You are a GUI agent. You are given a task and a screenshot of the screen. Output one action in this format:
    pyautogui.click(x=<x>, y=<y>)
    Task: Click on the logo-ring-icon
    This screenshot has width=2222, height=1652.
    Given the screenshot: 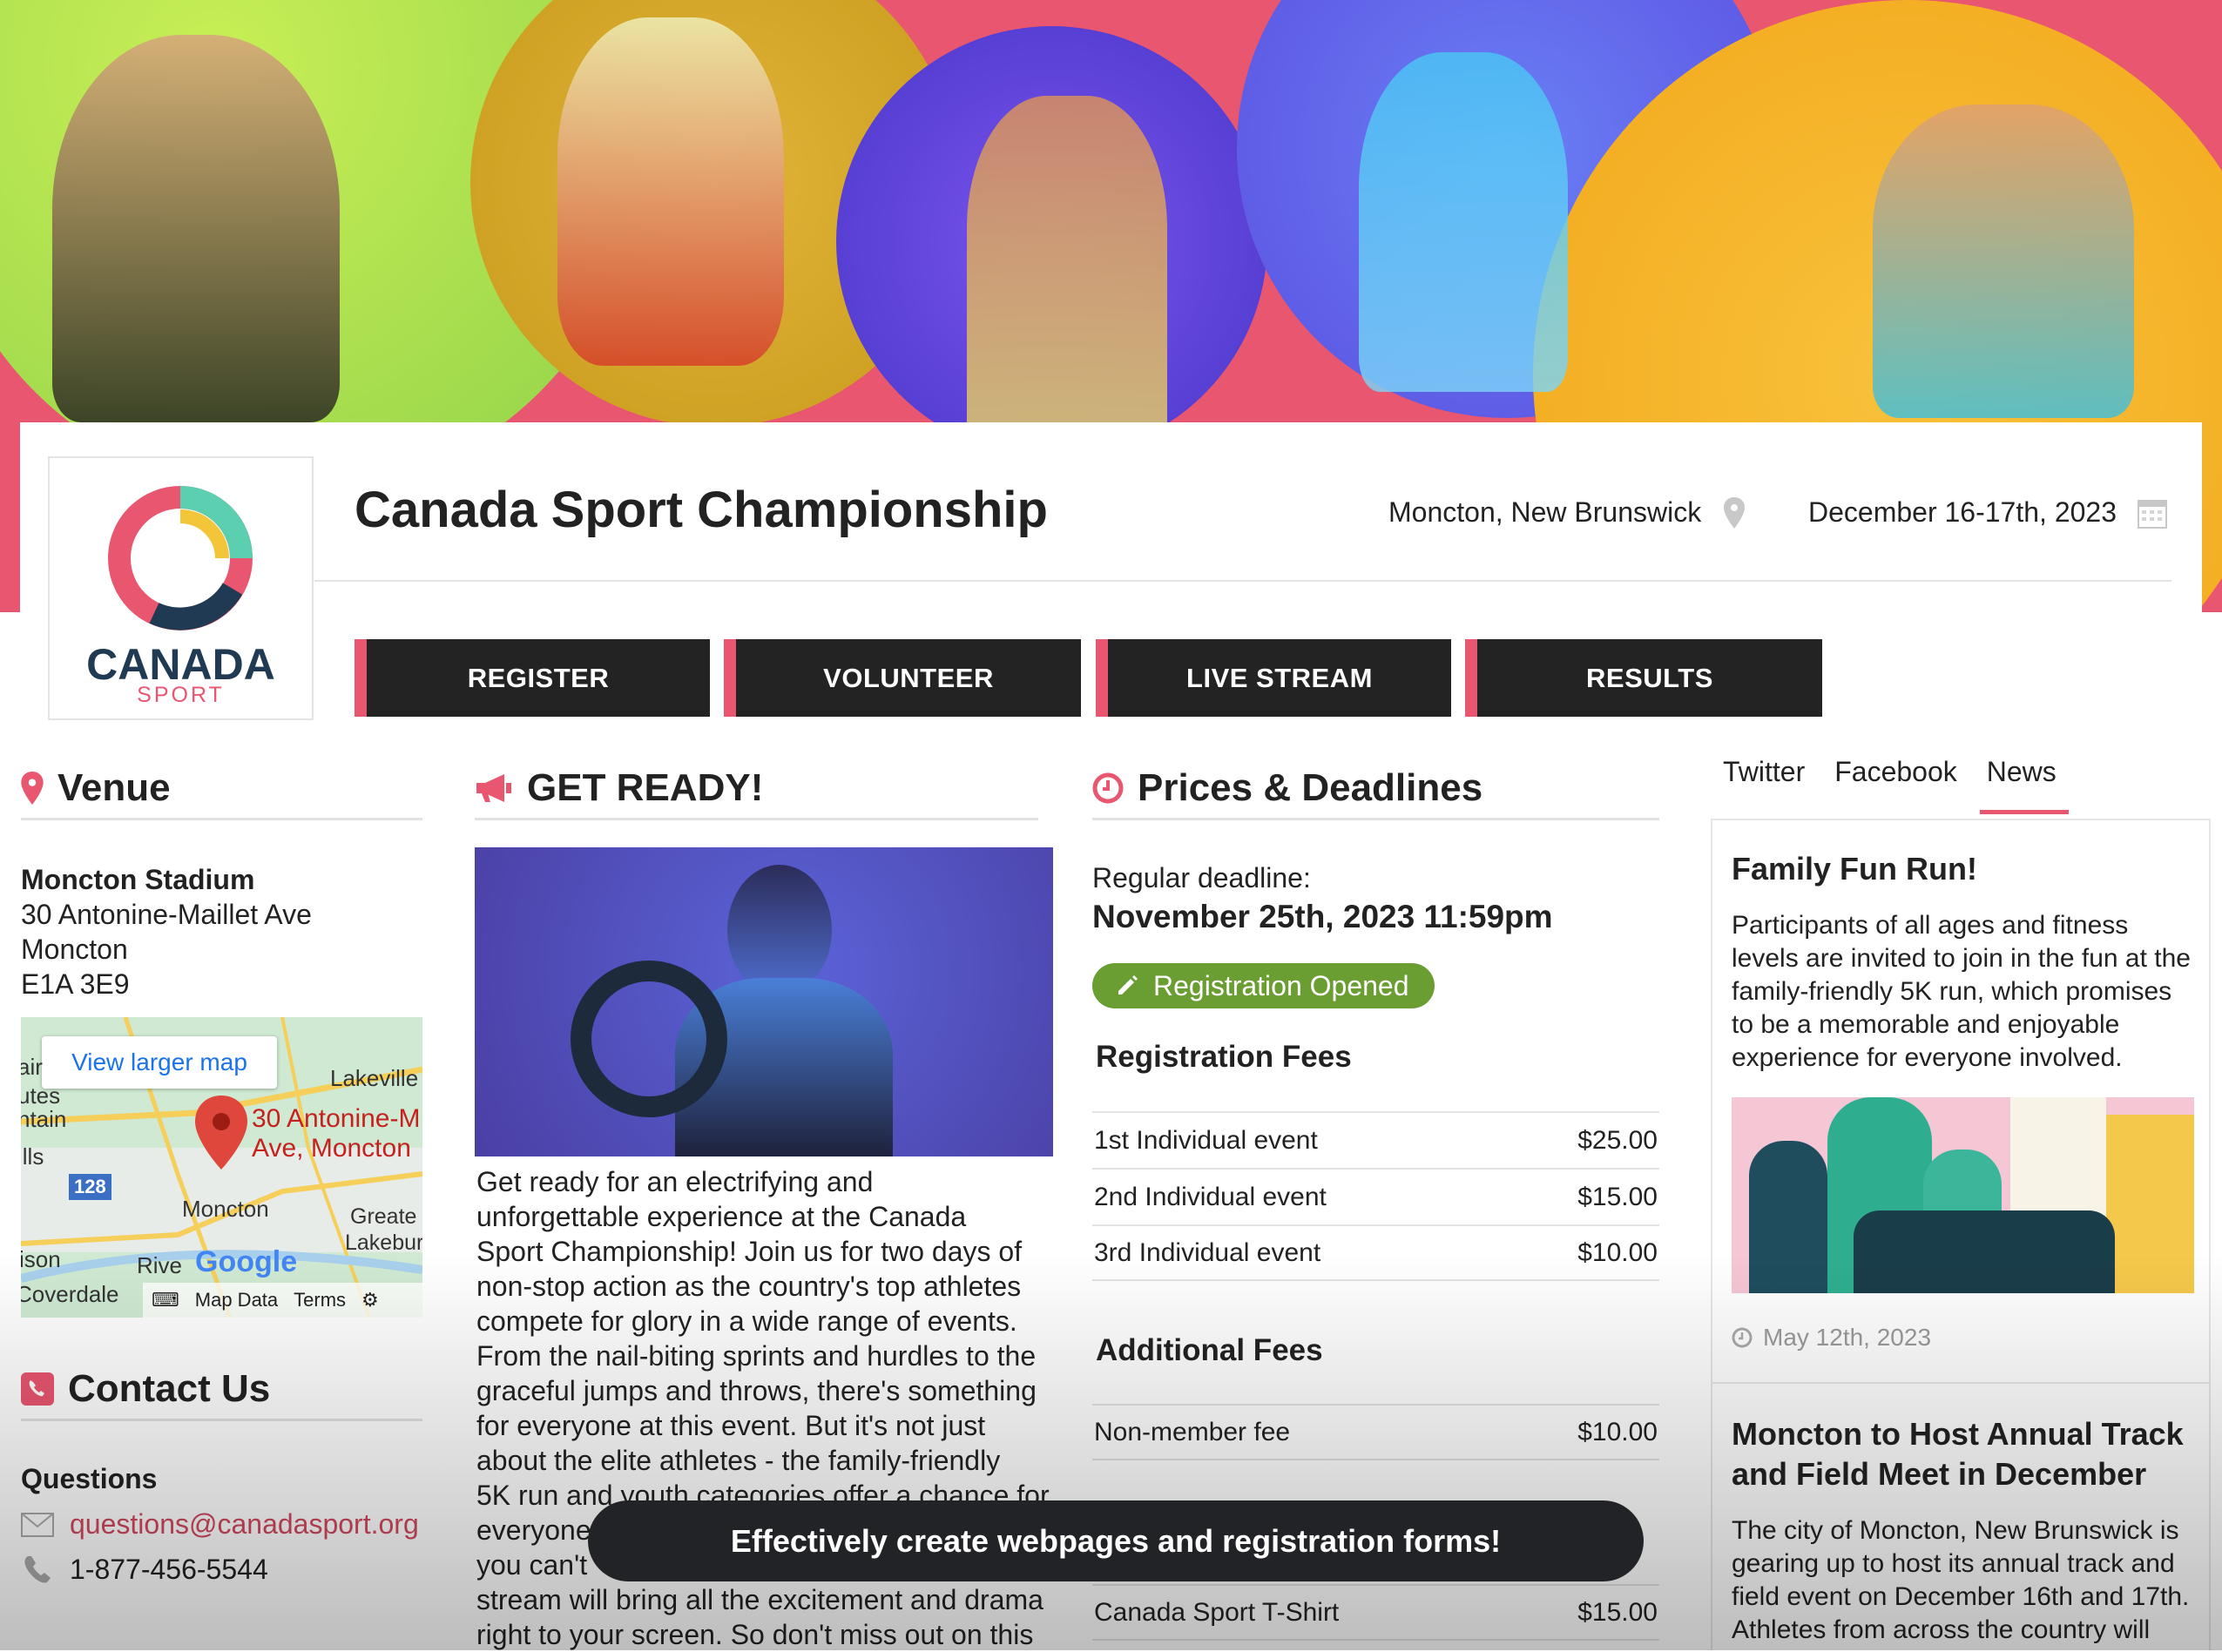 What is the action you would take?
    pyautogui.click(x=180, y=558)
    